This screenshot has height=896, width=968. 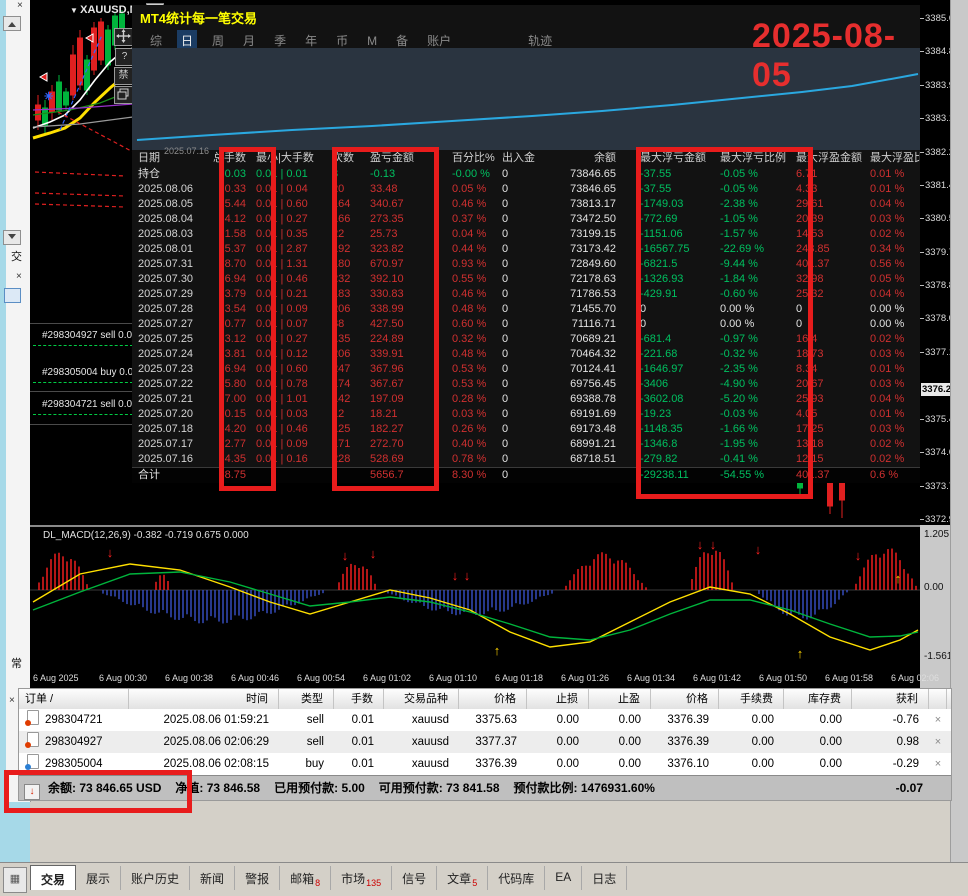 What do you see at coordinates (123, 95) in the screenshot?
I see `window-restore-icon` at bounding box center [123, 95].